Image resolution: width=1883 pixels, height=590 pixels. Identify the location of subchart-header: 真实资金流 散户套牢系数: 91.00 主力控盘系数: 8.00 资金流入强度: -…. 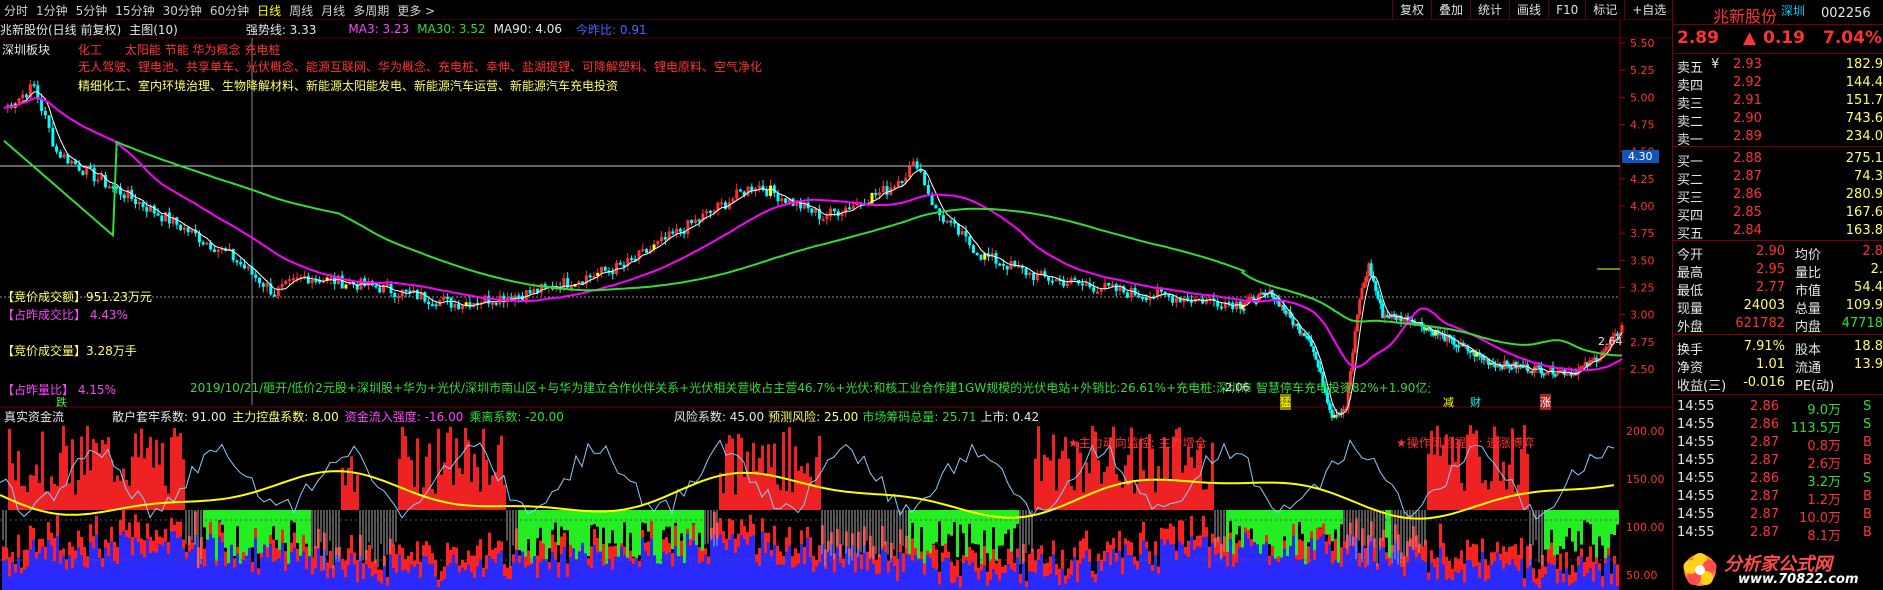
(836, 416).